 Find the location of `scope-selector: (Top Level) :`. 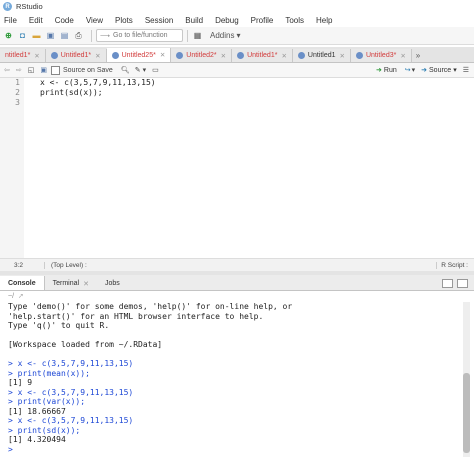

scope-selector: (Top Level) : is located at coordinates (66, 265).